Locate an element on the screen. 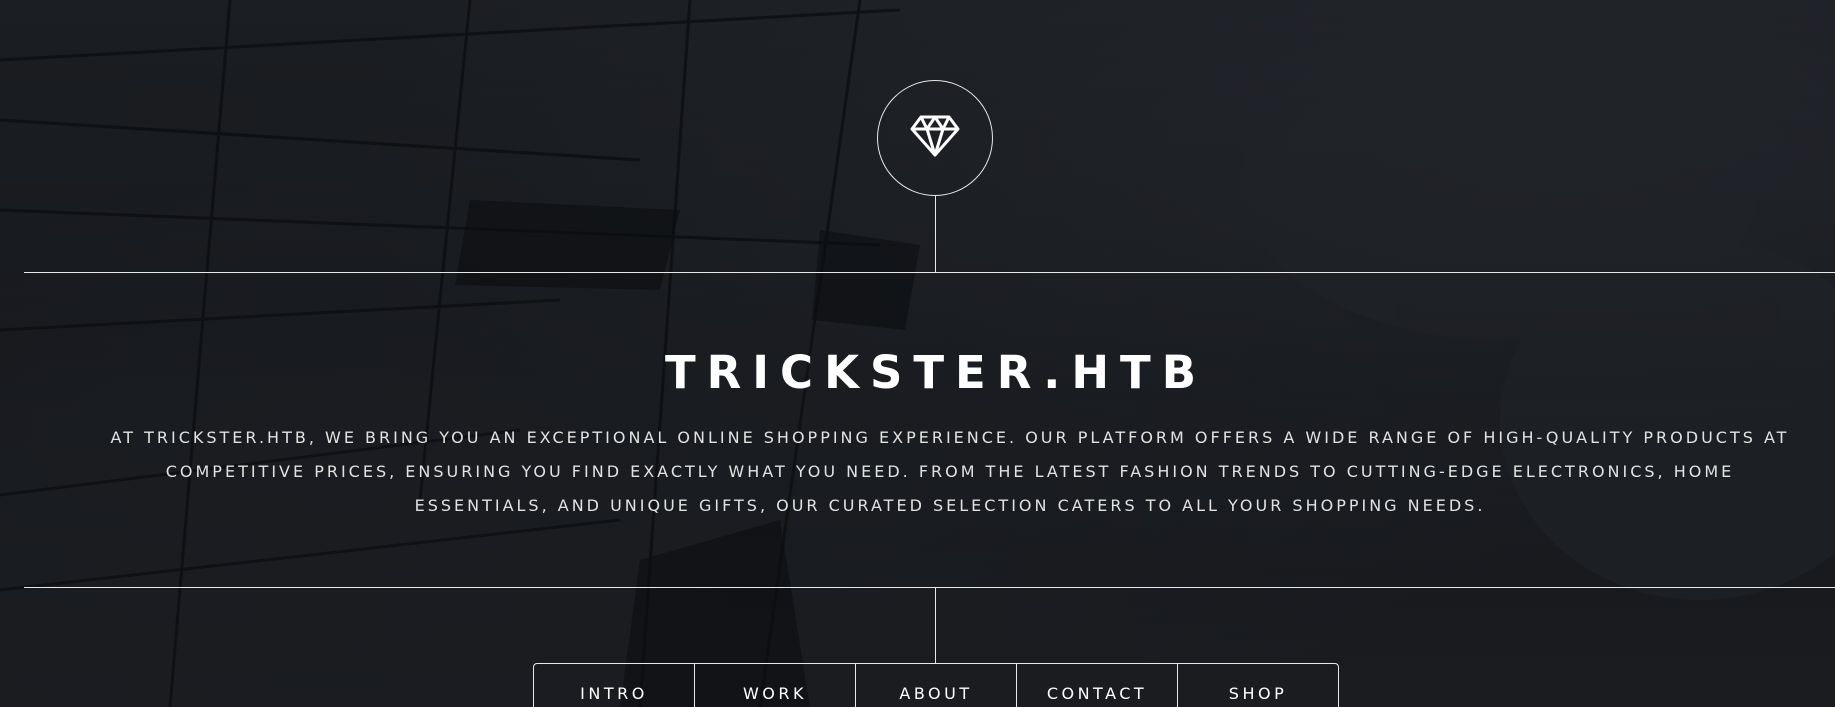 The image size is (1835, 707). connector-line-top is located at coordinates (935, 234).